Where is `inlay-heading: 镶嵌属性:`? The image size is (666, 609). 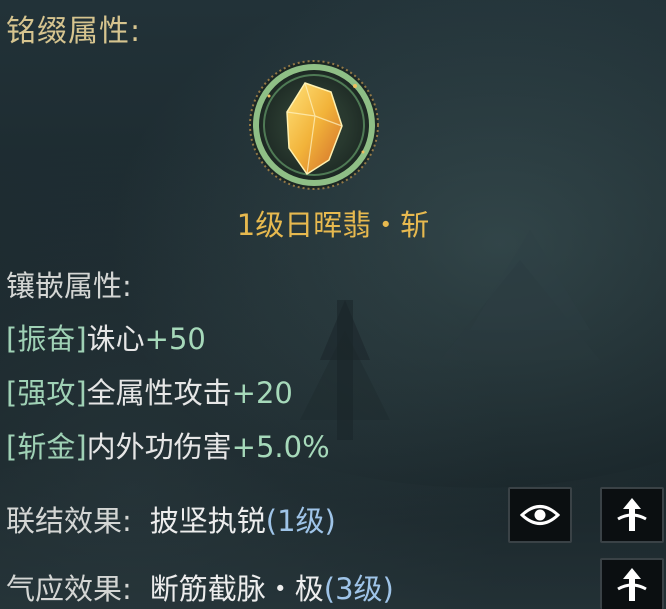
inlay-heading: 镶嵌属性: is located at coordinates (69, 286).